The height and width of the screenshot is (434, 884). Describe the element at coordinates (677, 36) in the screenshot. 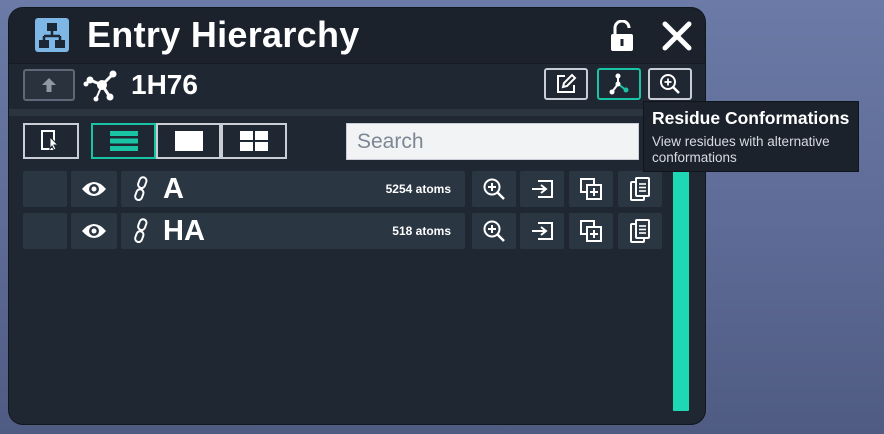

I see `close-icon` at that location.